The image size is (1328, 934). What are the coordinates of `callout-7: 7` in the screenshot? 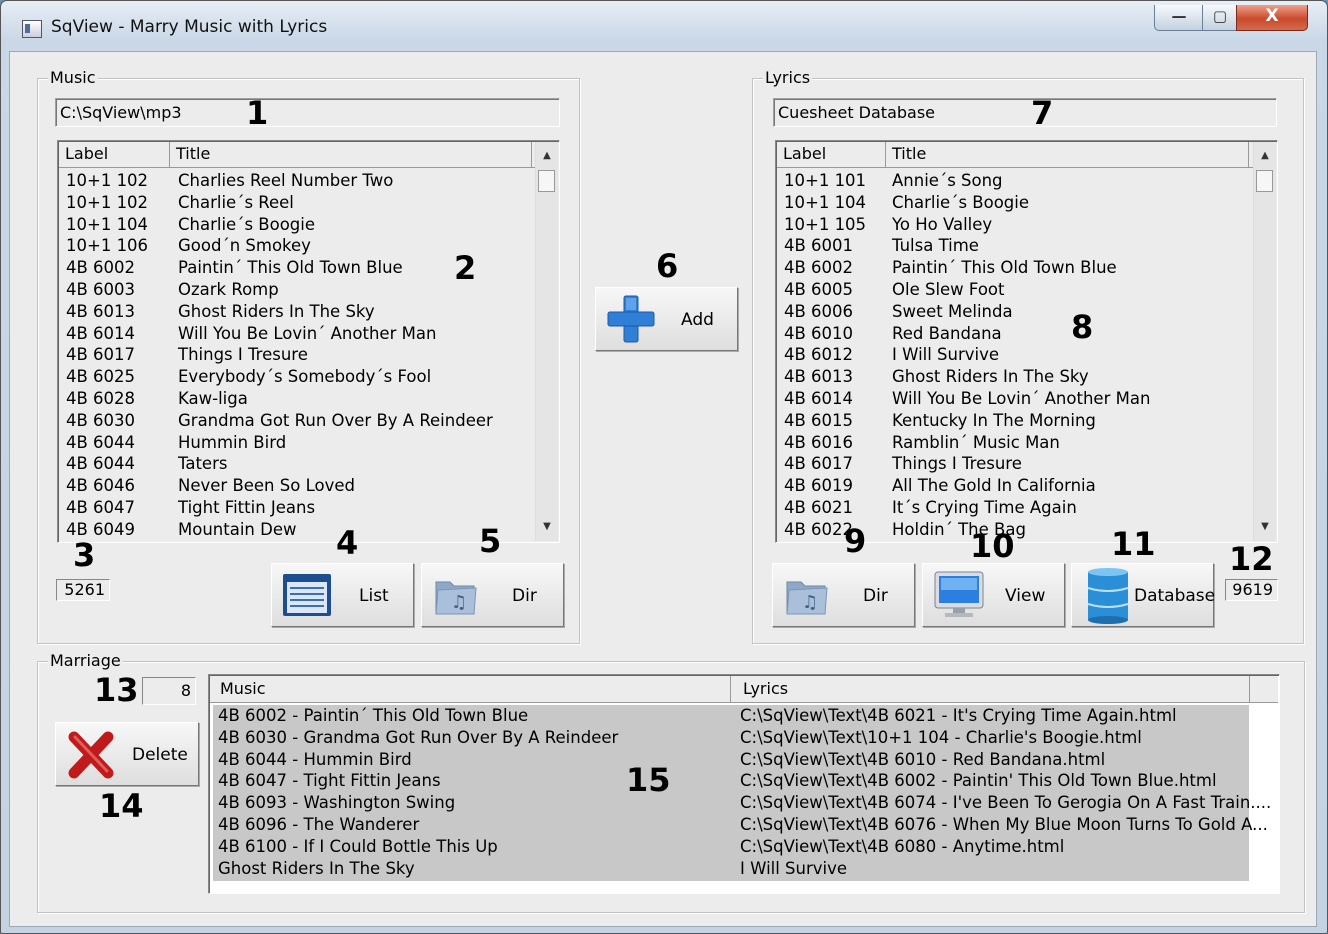 It's located at (1042, 113).